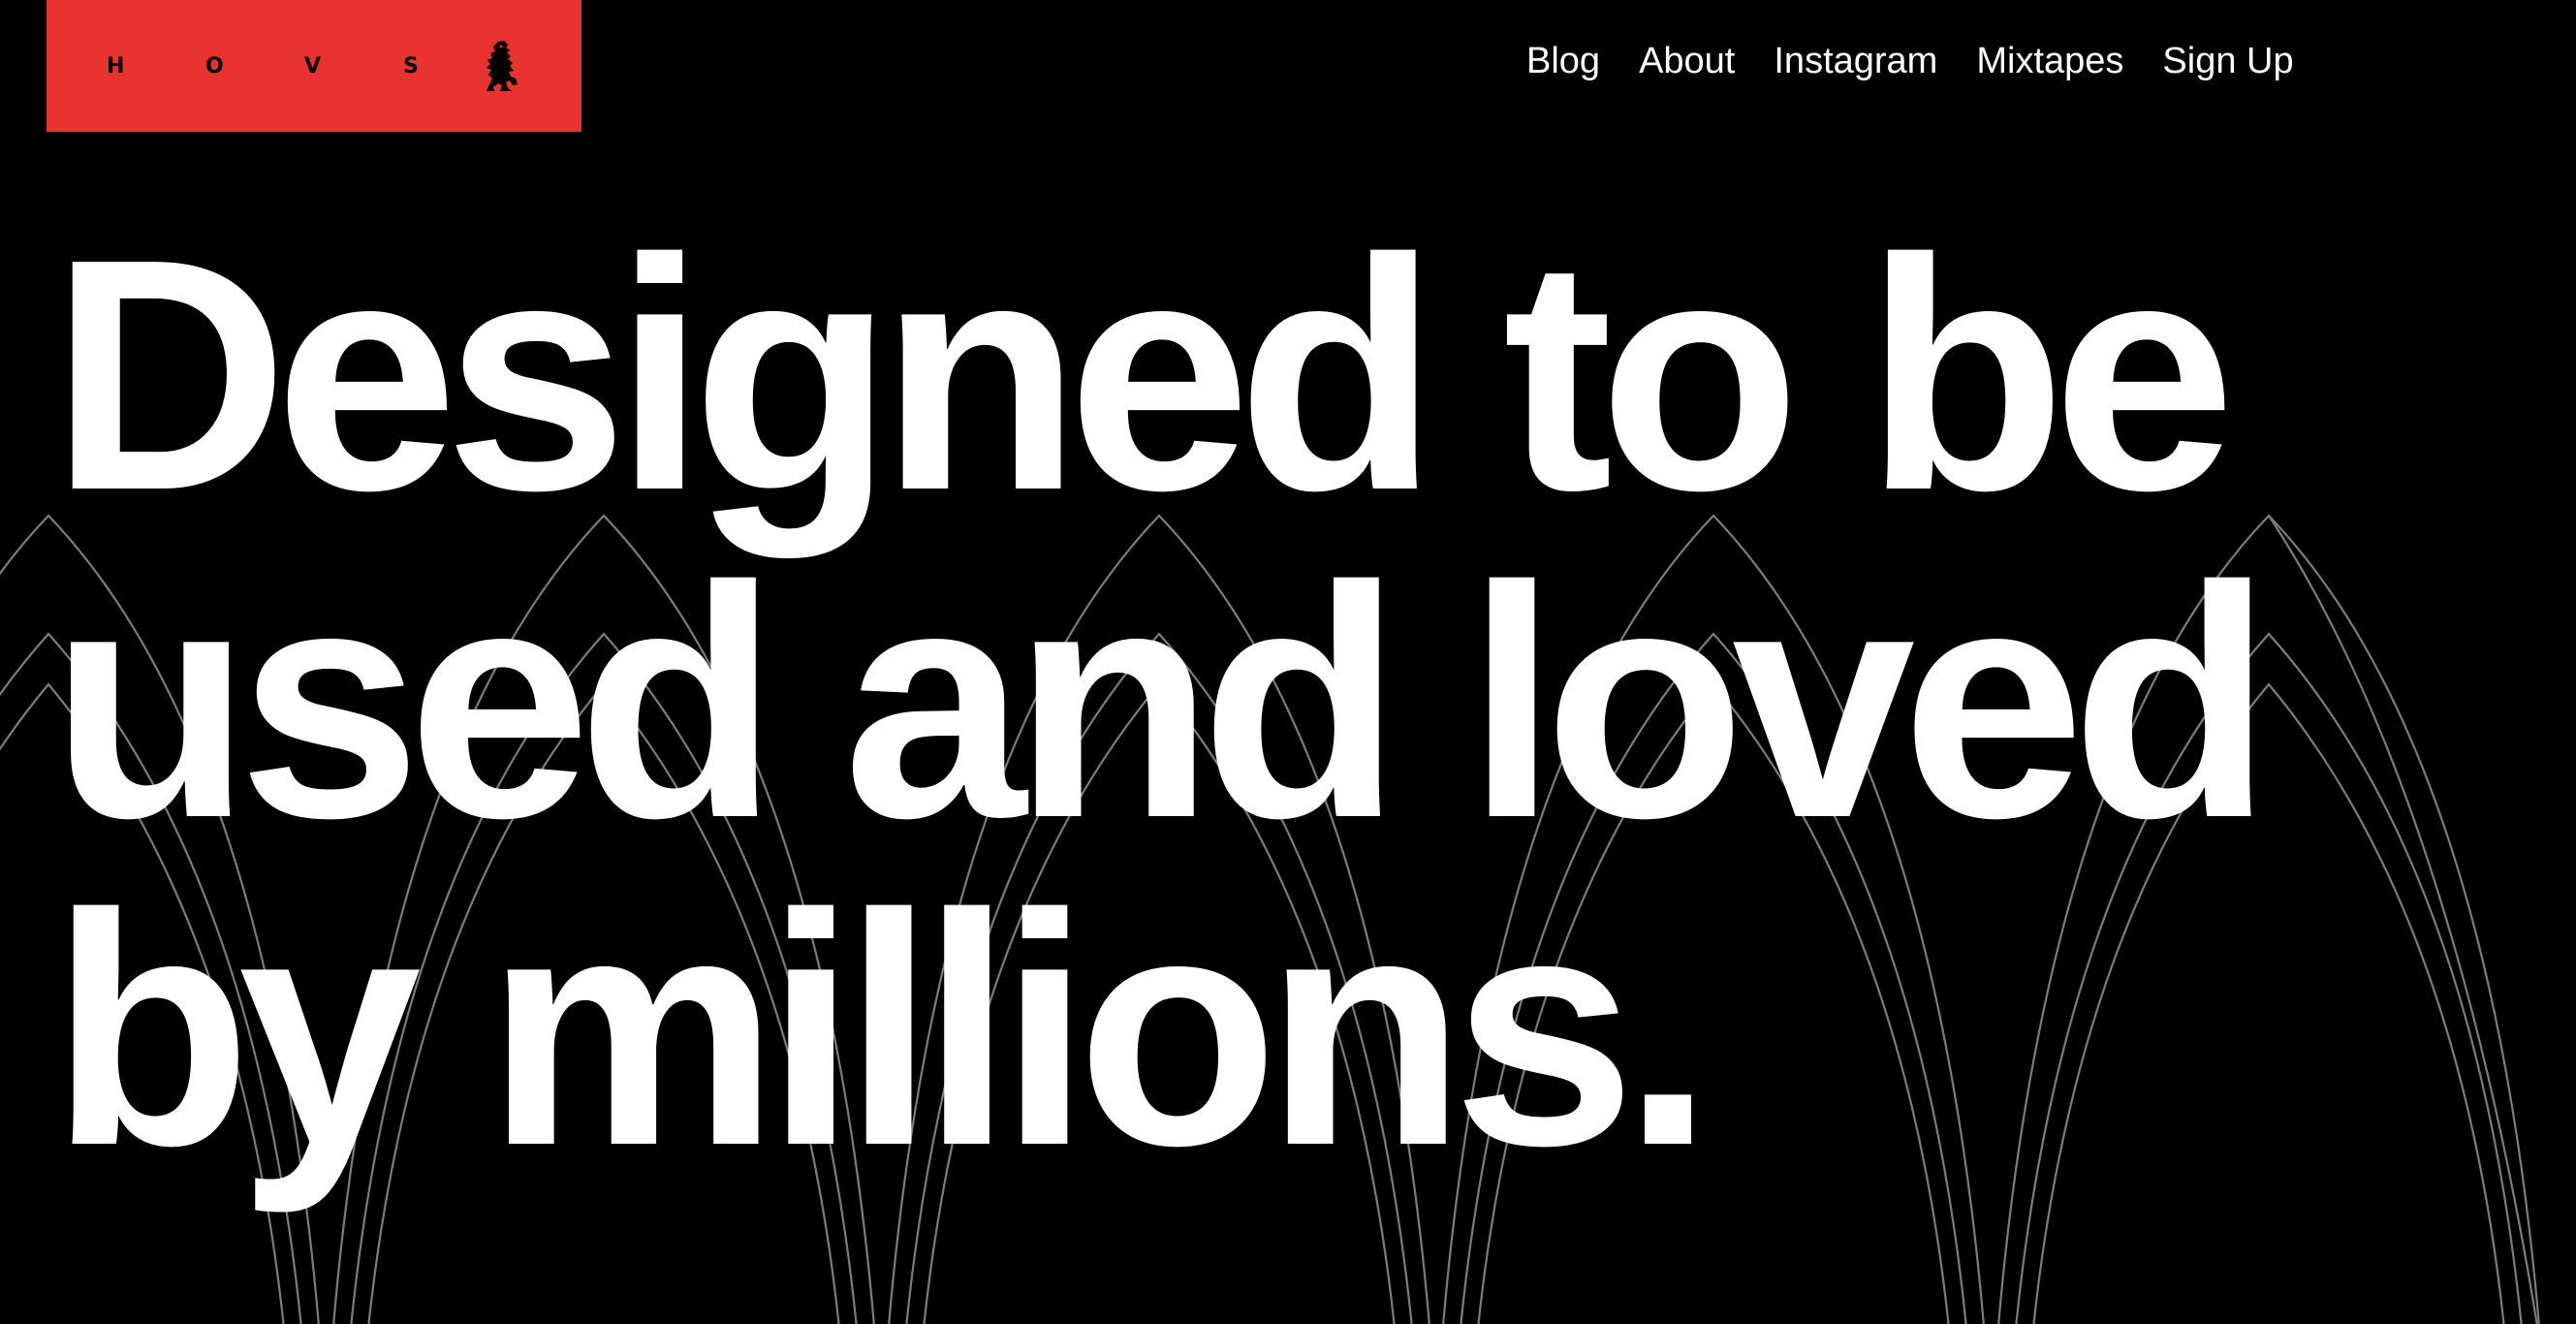 This screenshot has height=1324, width=2576. Describe the element at coordinates (1563, 61) in the screenshot. I see `nav-link-blog: Blog` at that location.